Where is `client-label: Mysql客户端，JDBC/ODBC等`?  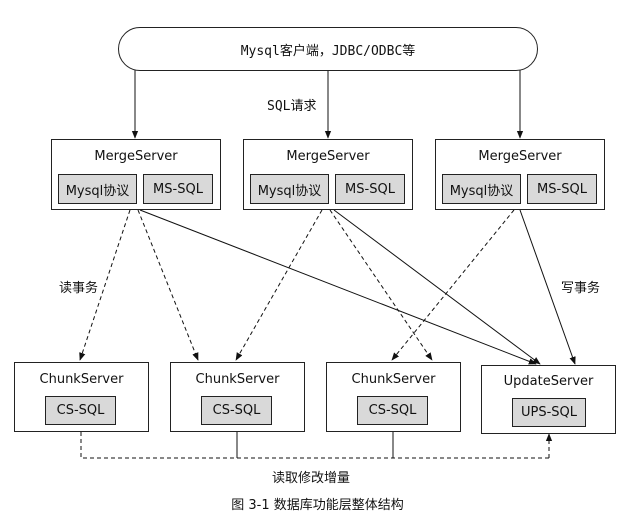 client-label: Mysql客户端，JDBC/ODBC等 is located at coordinates (328, 51).